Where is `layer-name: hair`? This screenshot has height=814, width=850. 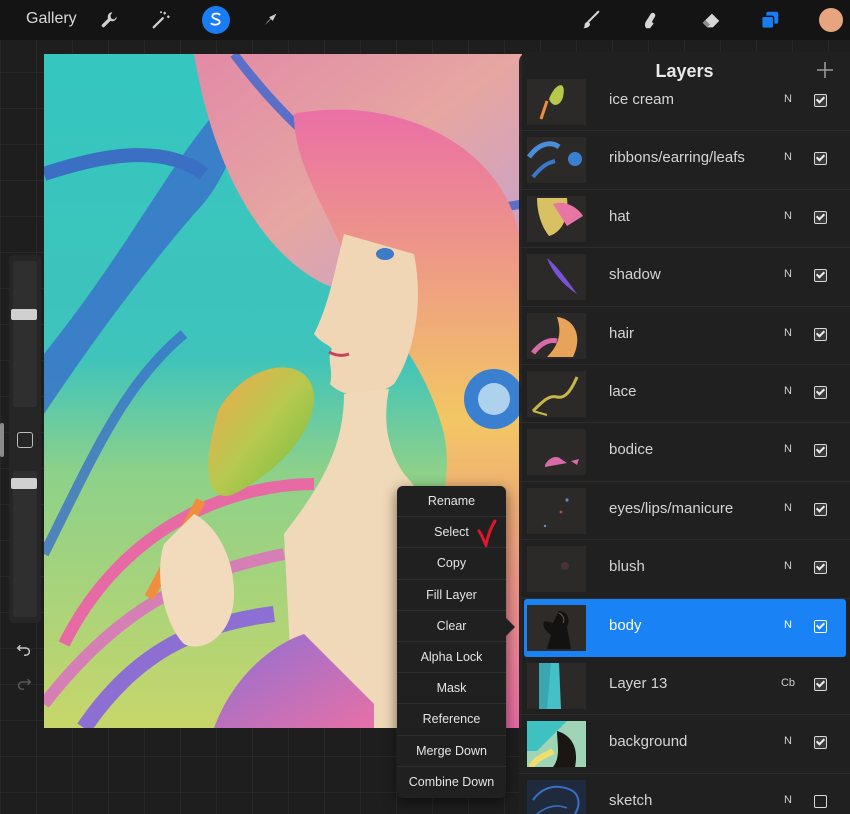 layer-name: hair is located at coordinates (622, 333).